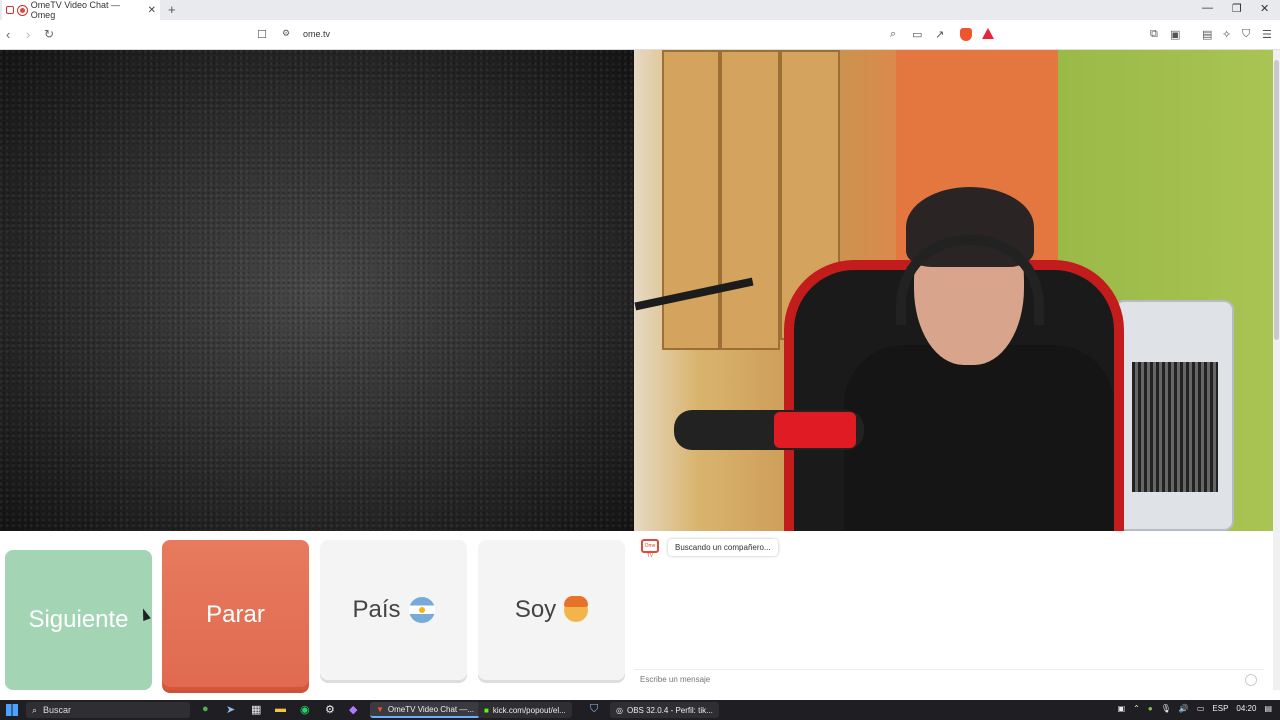  Describe the element at coordinates (893, 34) in the screenshot. I see `zoom-icon: ⌕` at that location.